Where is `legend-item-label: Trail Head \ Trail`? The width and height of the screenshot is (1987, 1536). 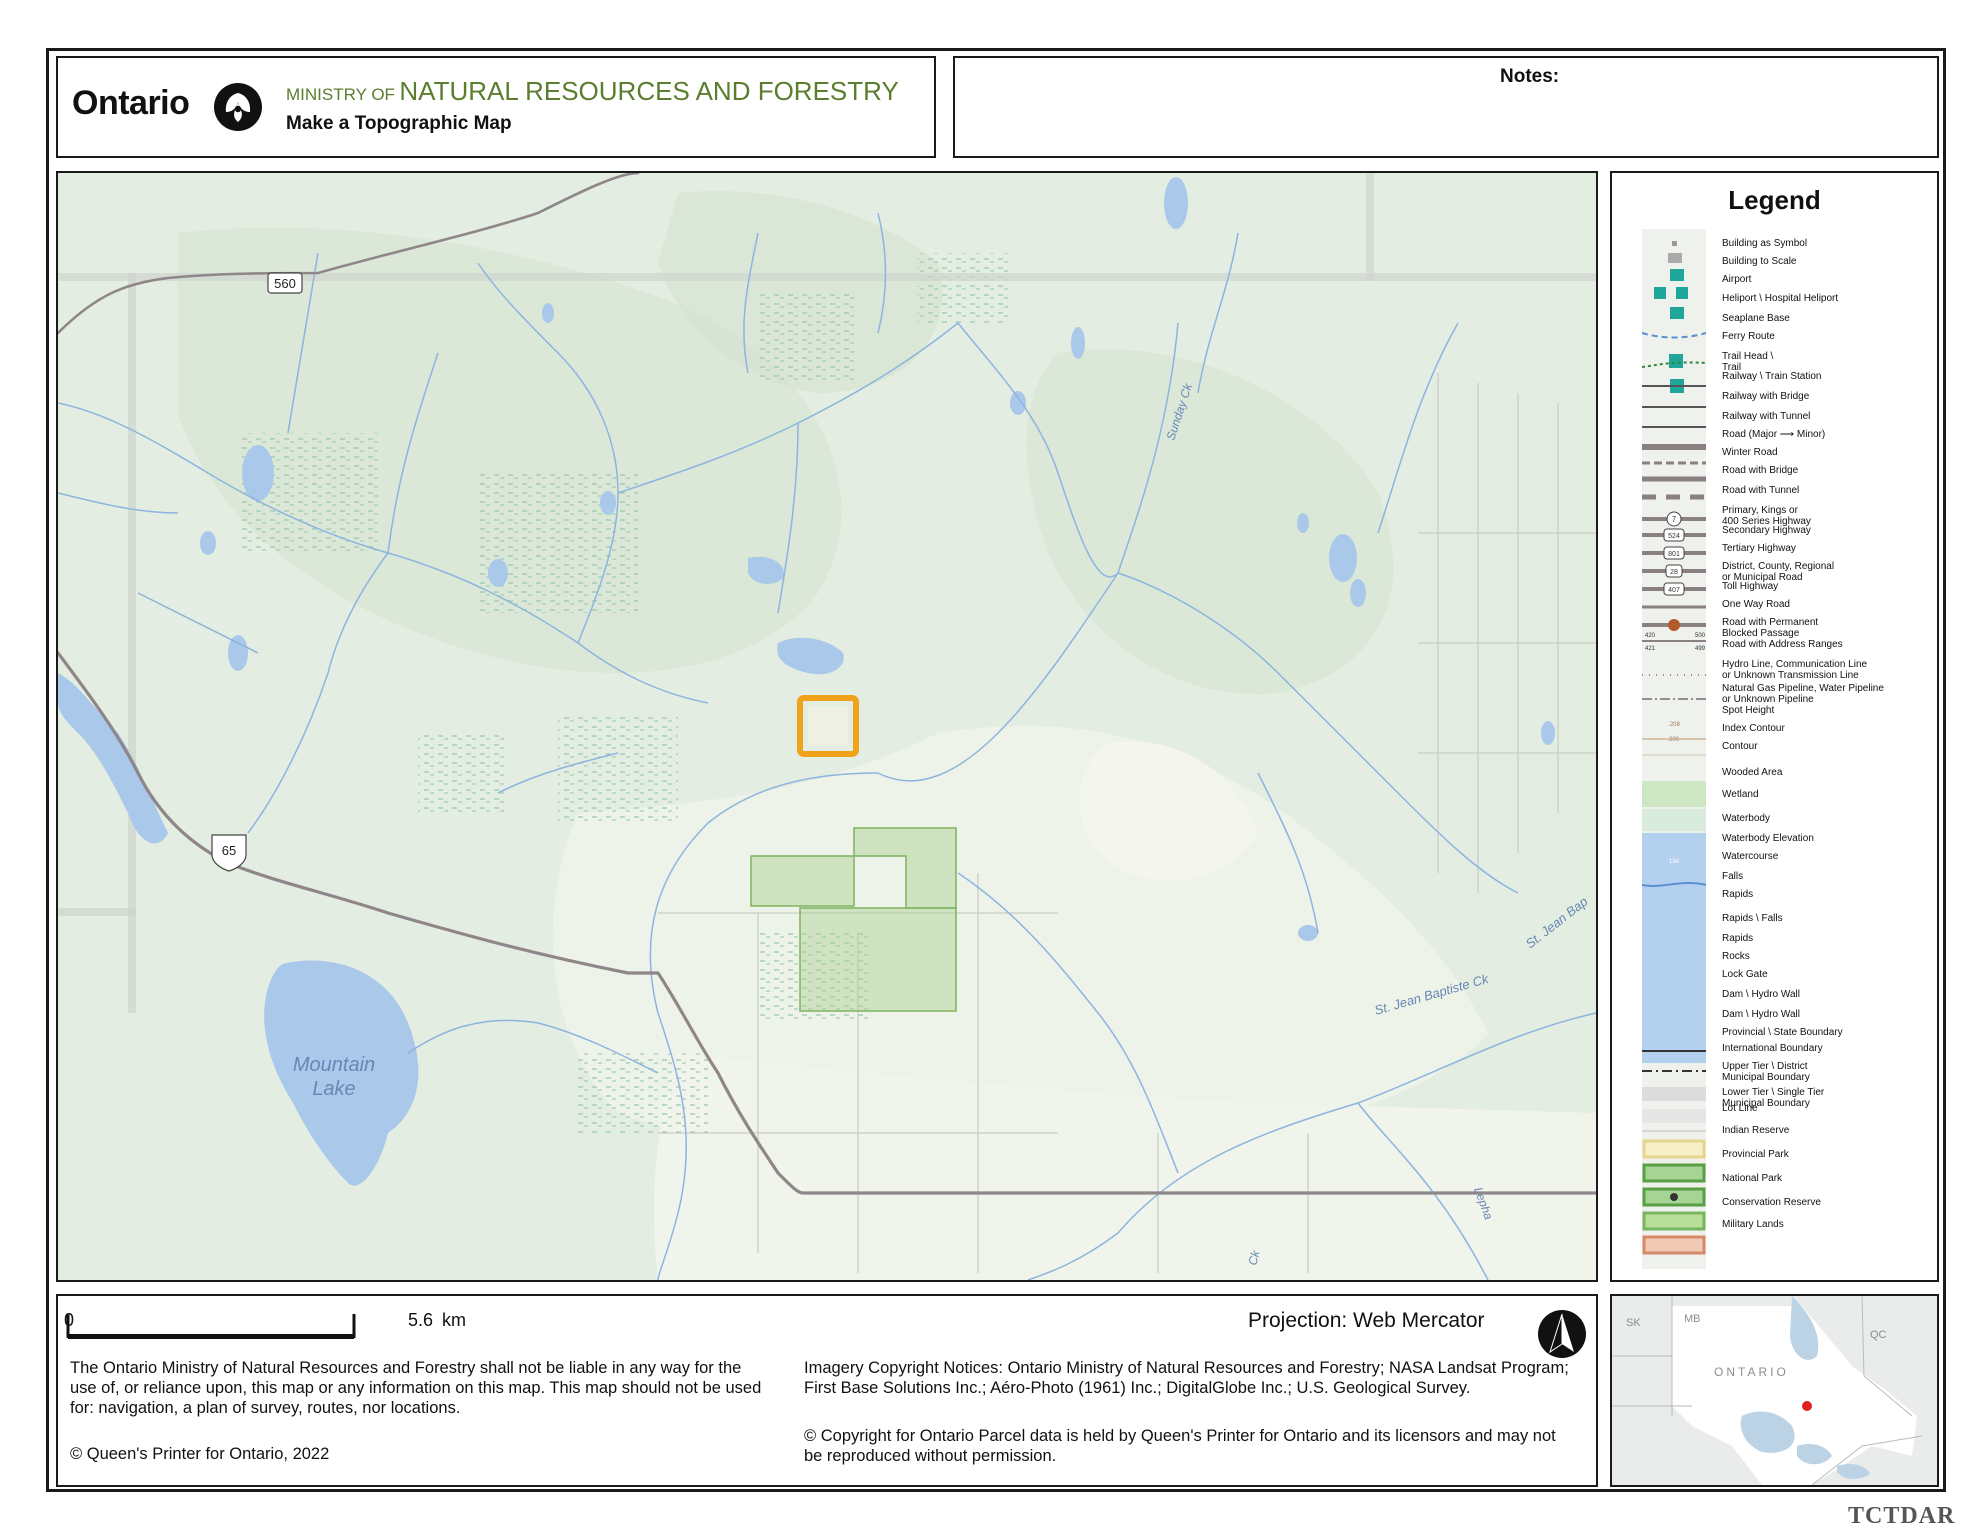
legend-item-label: Trail Head \ Trail is located at coordinates (1748, 362).